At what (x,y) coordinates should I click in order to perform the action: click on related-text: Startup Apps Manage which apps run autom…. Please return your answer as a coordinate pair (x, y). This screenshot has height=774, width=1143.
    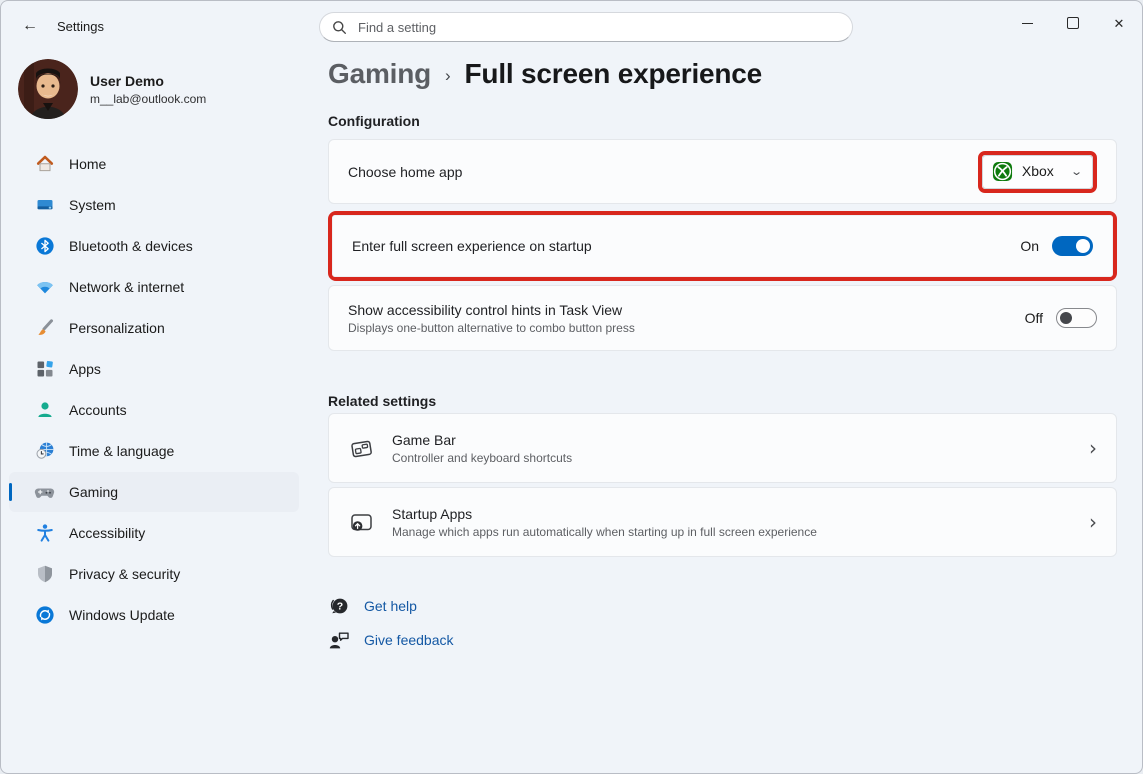
    Looking at the image, I should click on (604, 522).